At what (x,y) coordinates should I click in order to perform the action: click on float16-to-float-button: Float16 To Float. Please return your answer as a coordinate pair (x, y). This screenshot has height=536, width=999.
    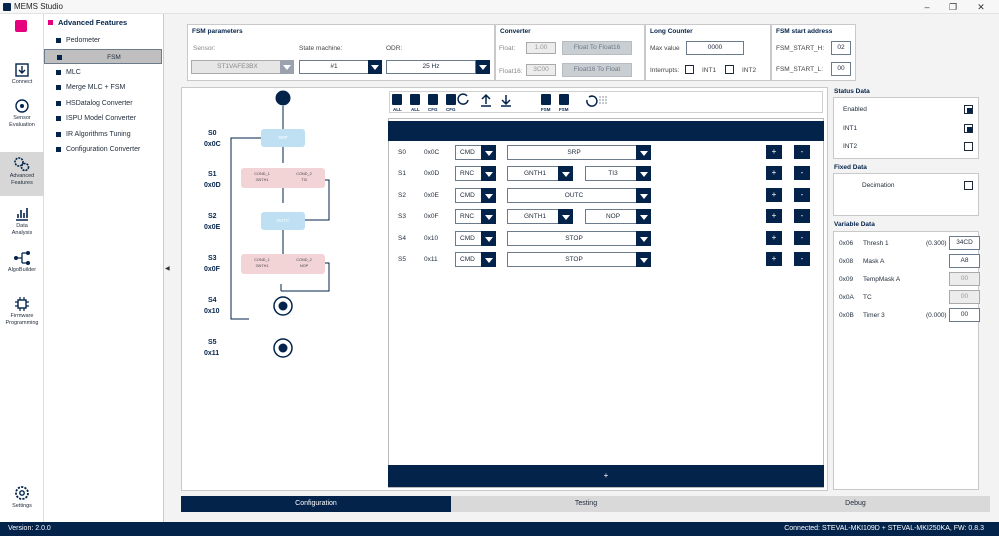
    Looking at the image, I should click on (597, 70).